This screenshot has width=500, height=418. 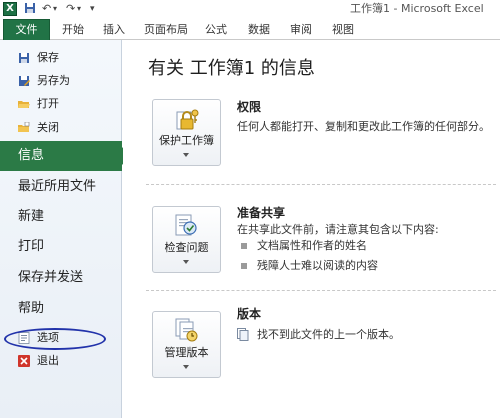 I want to click on nav-help: 帮助, so click(x=61, y=309).